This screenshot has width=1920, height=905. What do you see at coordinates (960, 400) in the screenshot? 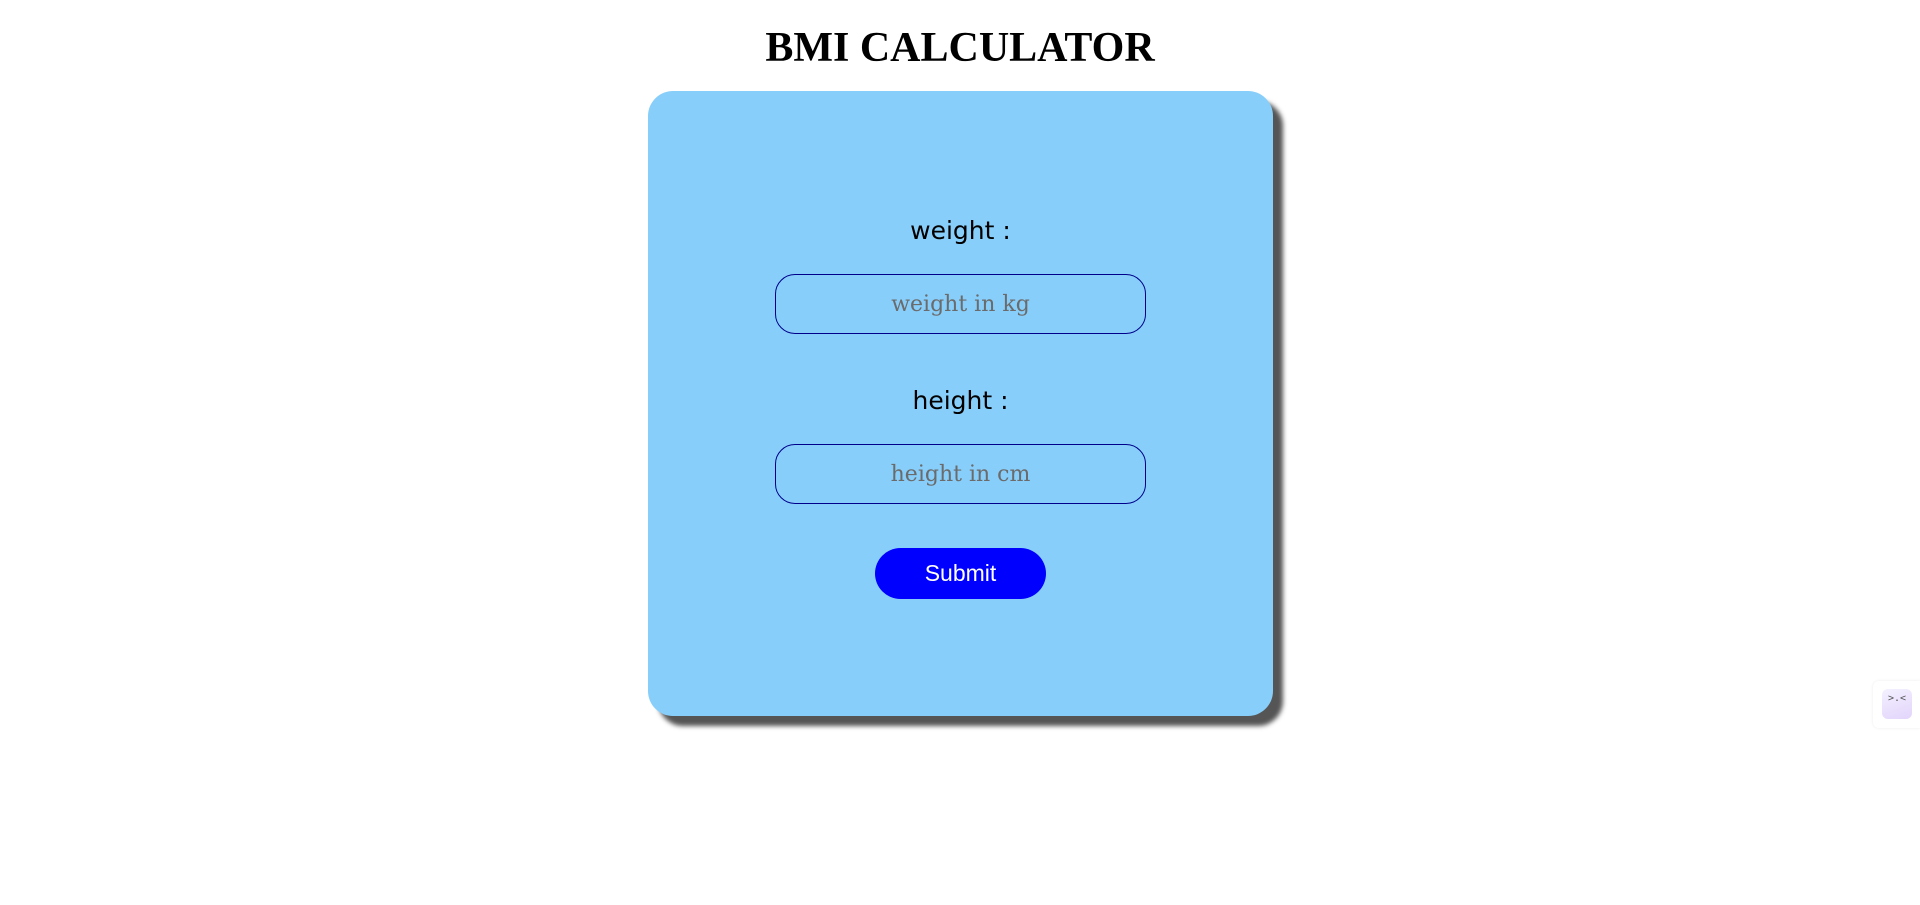
I see `height-label: height :` at bounding box center [960, 400].